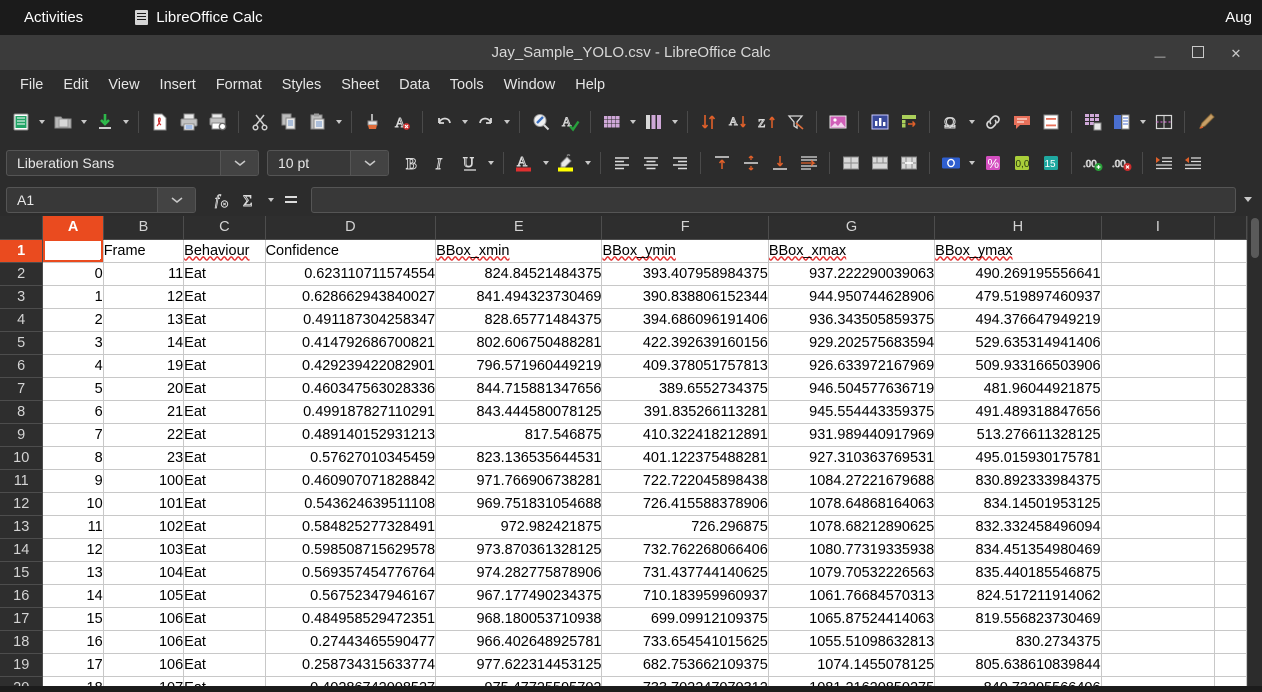 The height and width of the screenshot is (692, 1262). What do you see at coordinates (125, 121) in the screenshot?
I see `save-dropdown-caret` at bounding box center [125, 121].